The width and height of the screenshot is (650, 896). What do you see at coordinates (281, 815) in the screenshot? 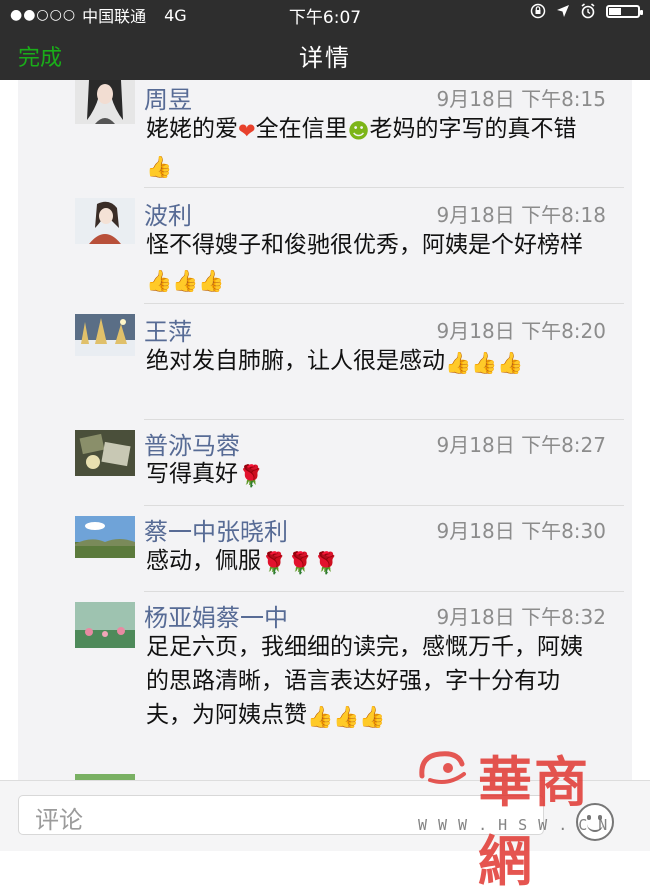
I see `comment-input: 评论` at bounding box center [281, 815].